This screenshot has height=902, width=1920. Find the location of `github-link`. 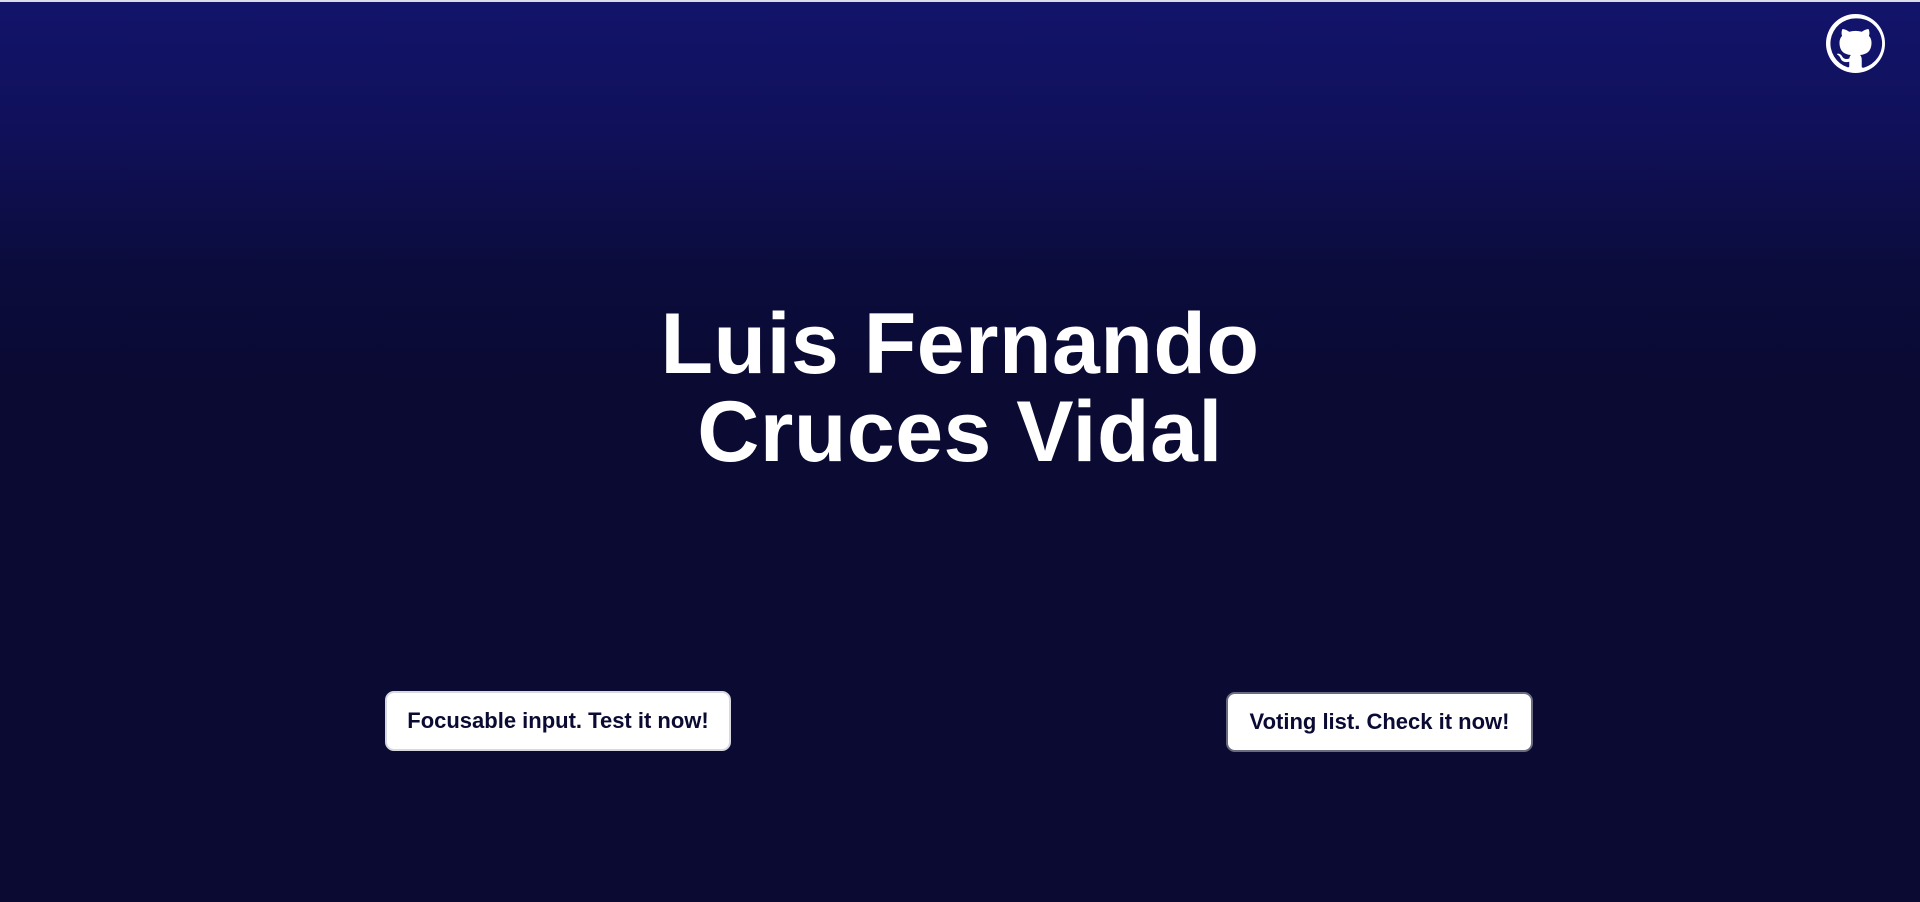

github-link is located at coordinates (1855, 43).